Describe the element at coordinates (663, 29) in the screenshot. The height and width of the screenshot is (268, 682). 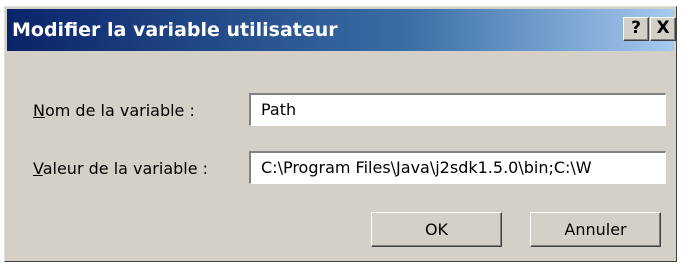
I see `close-button: X` at that location.